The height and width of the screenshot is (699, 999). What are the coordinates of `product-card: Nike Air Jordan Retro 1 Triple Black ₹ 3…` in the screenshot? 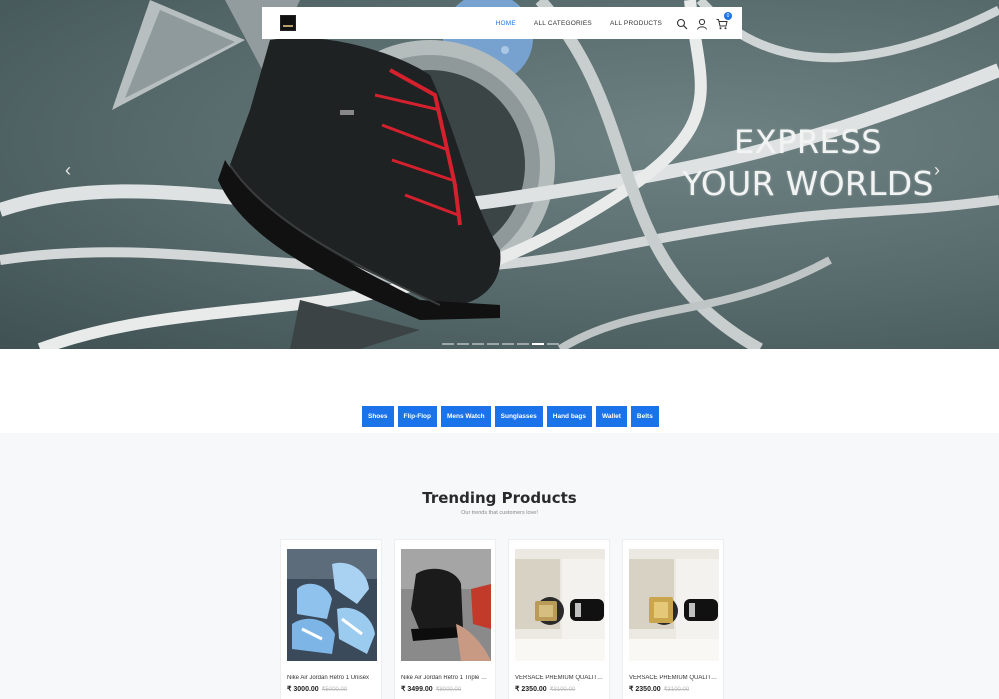 It's located at (445, 619).